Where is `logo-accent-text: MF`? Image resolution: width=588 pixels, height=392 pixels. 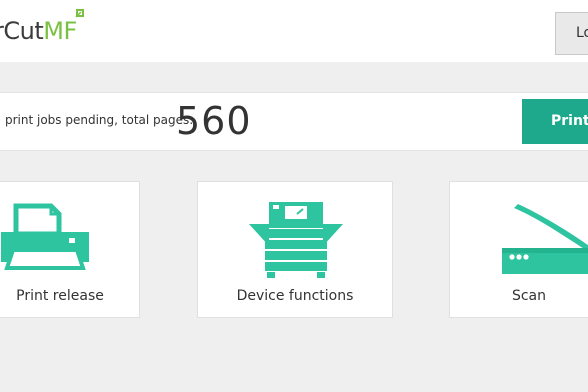 logo-accent-text: MF is located at coordinates (60, 31).